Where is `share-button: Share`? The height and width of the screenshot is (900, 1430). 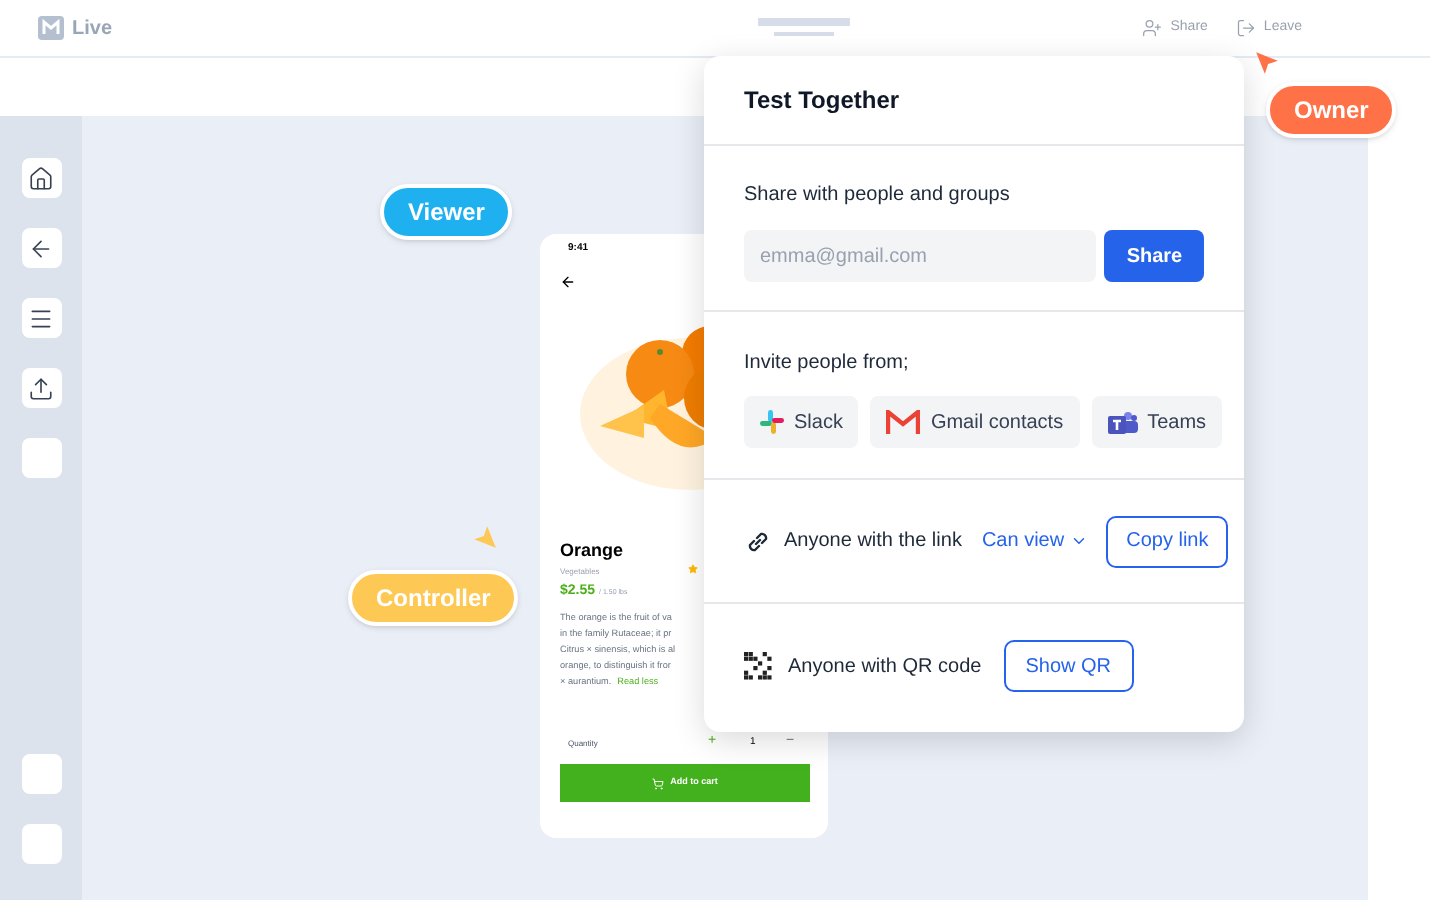 share-button: Share is located at coordinates (1154, 256).